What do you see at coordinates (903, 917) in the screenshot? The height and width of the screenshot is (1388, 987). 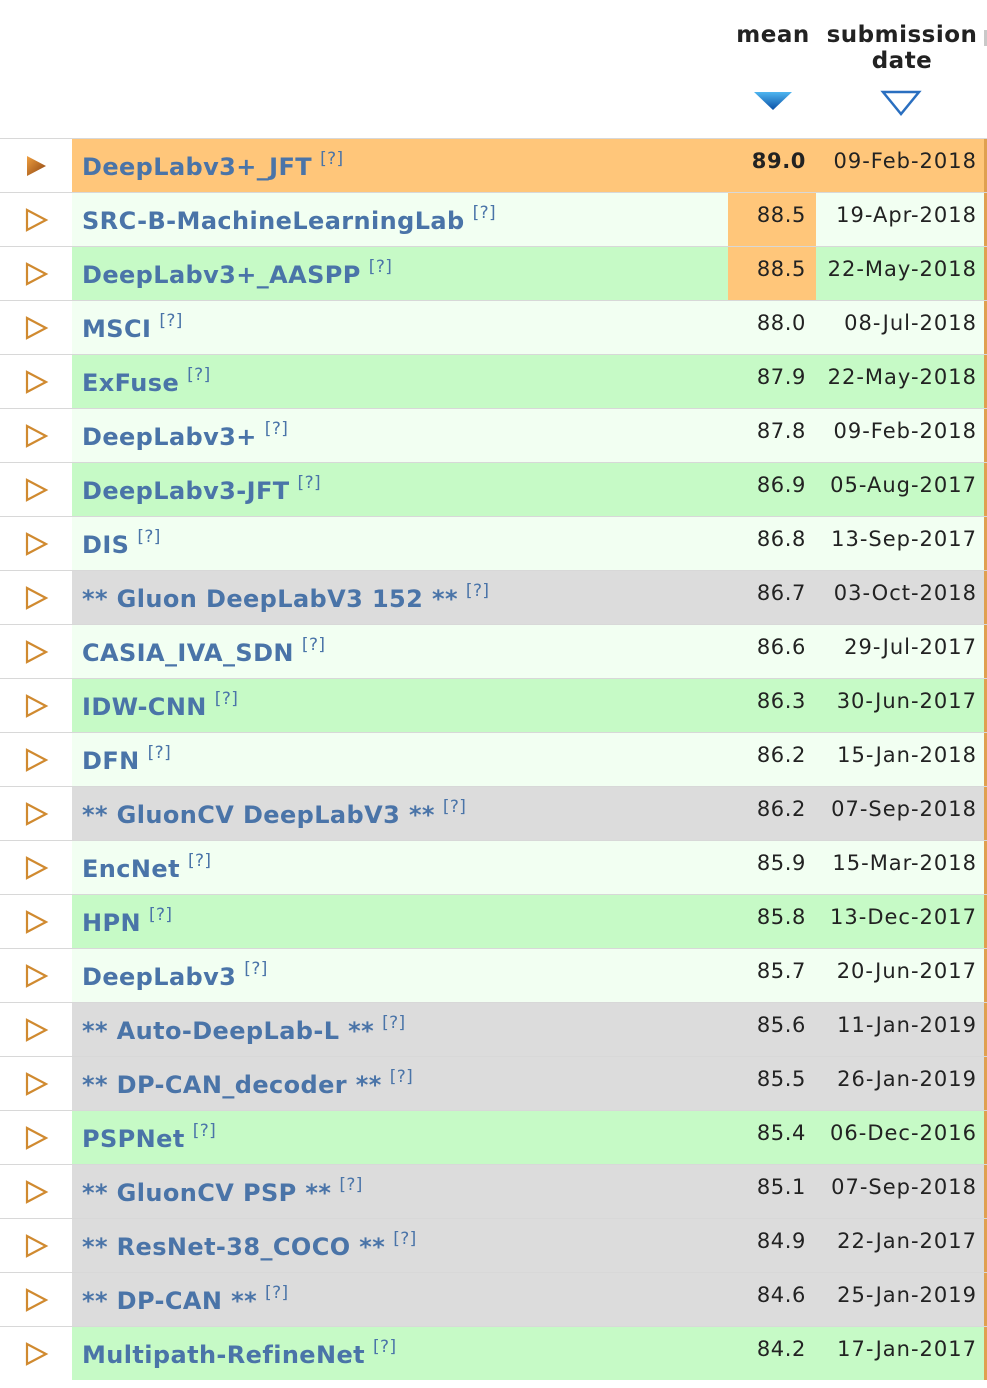 I see `submission-date: 13-Dec-2017` at bounding box center [903, 917].